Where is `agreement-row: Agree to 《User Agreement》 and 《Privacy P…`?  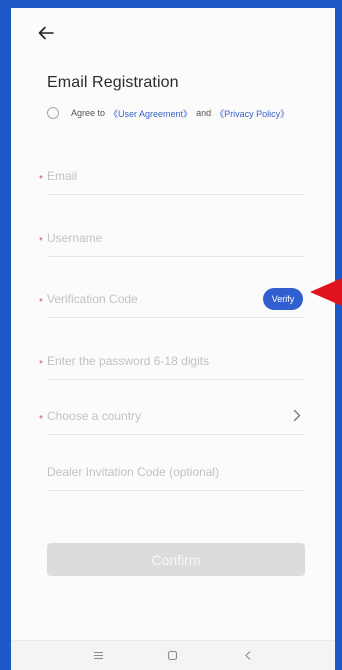
agreement-row: Agree to 《User Agreement》 and 《Privacy P… is located at coordinates (168, 113).